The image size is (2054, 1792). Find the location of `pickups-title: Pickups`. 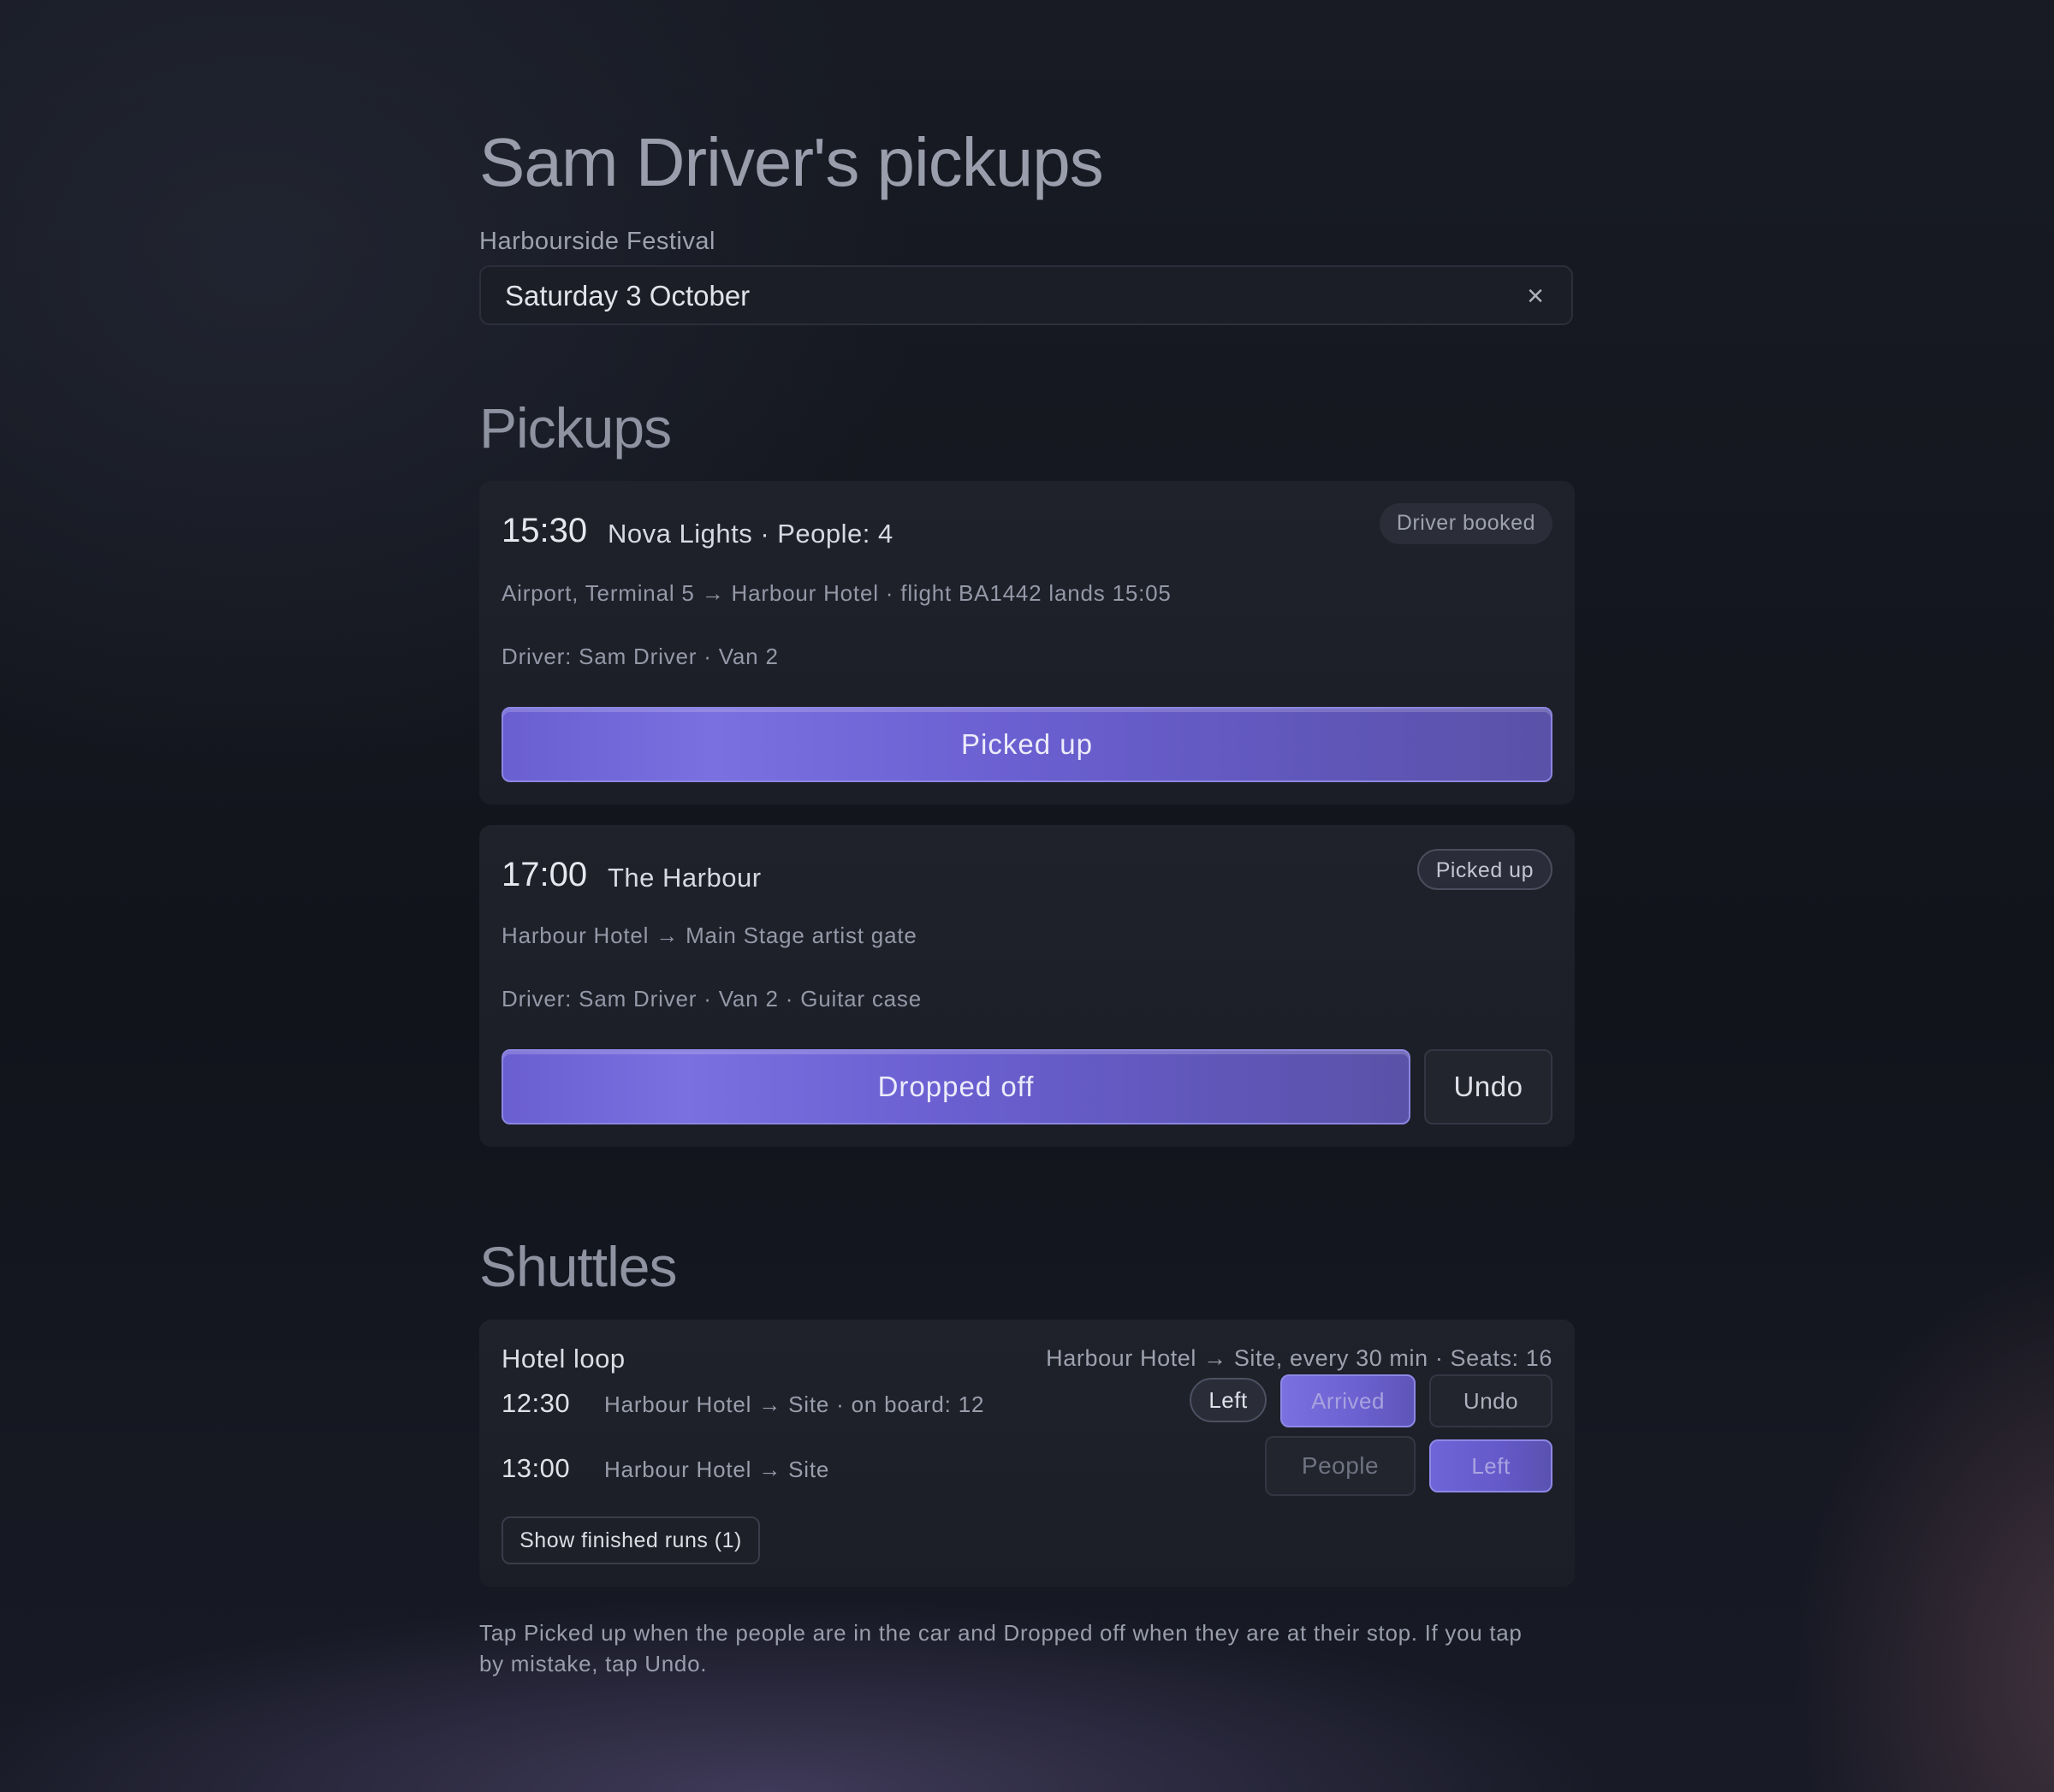

pickups-title: Pickups is located at coordinates (575, 428).